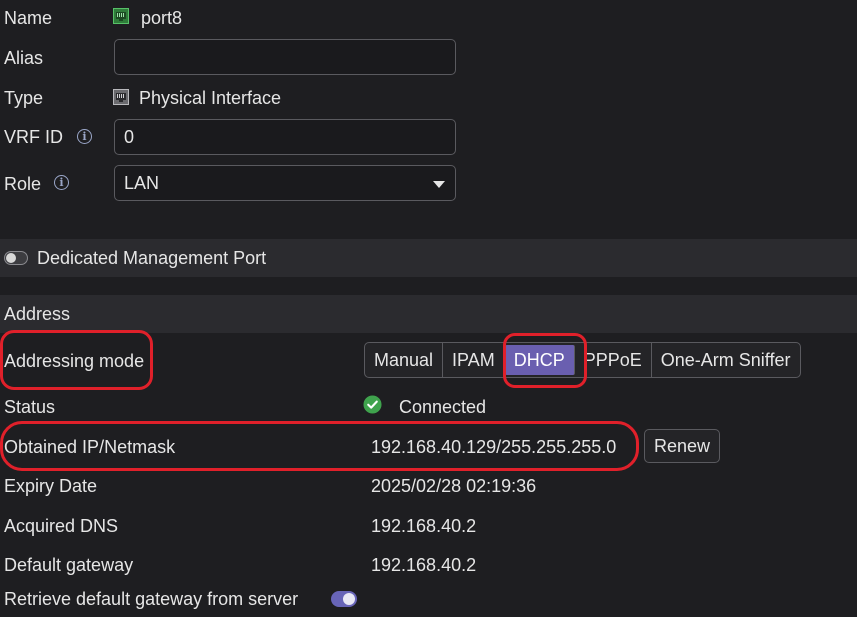 The image size is (857, 617). What do you see at coordinates (539, 360) in the screenshot?
I see `mode-dhcp-button: DHCP` at bounding box center [539, 360].